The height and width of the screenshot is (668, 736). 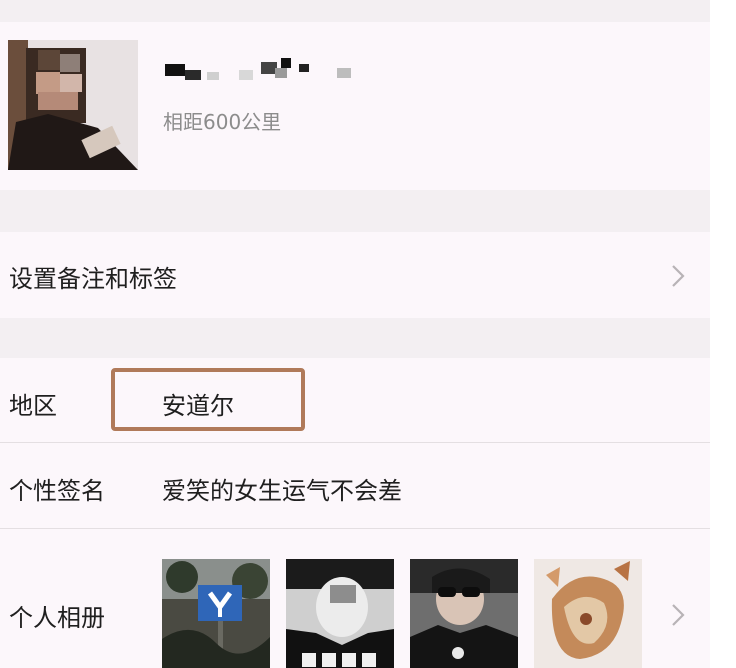 What do you see at coordinates (33, 406) in the screenshot?
I see `region-label: 地区` at bounding box center [33, 406].